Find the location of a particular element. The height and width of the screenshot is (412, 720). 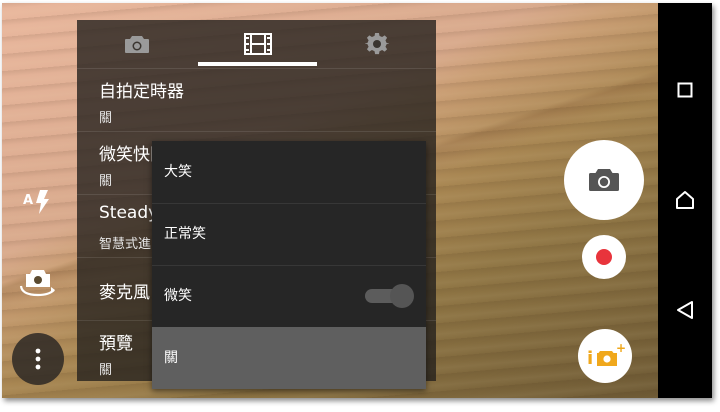

option-label: 正常笑 is located at coordinates (185, 234).